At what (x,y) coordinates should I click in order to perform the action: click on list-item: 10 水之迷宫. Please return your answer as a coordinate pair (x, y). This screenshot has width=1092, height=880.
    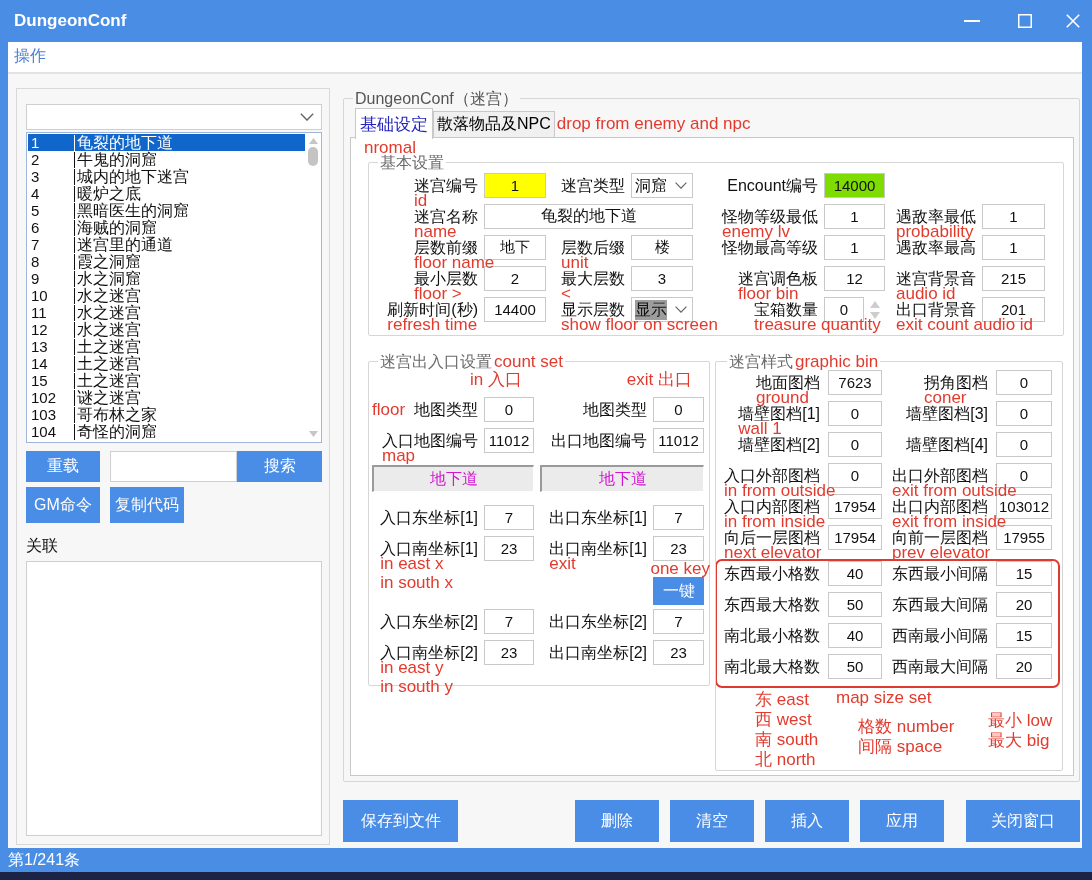
    Looking at the image, I should click on (166, 295).